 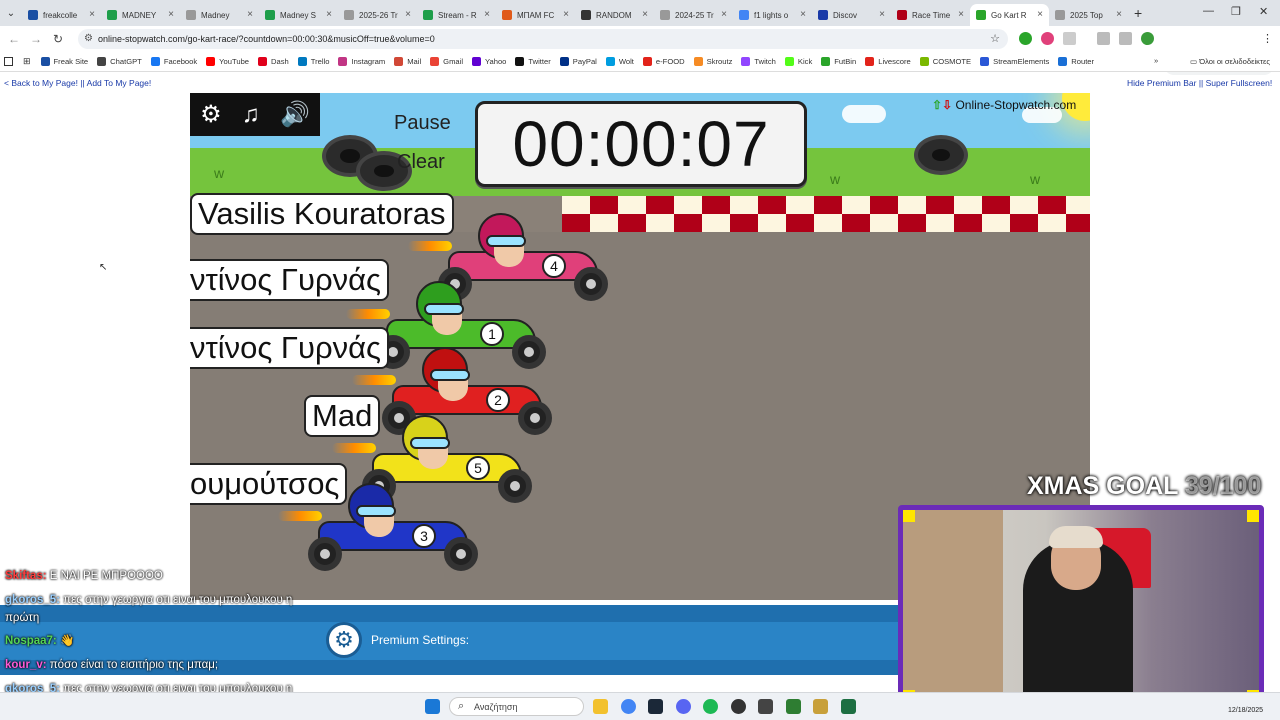 I want to click on tab-label: 2025 Top, so click(x=1086, y=15).